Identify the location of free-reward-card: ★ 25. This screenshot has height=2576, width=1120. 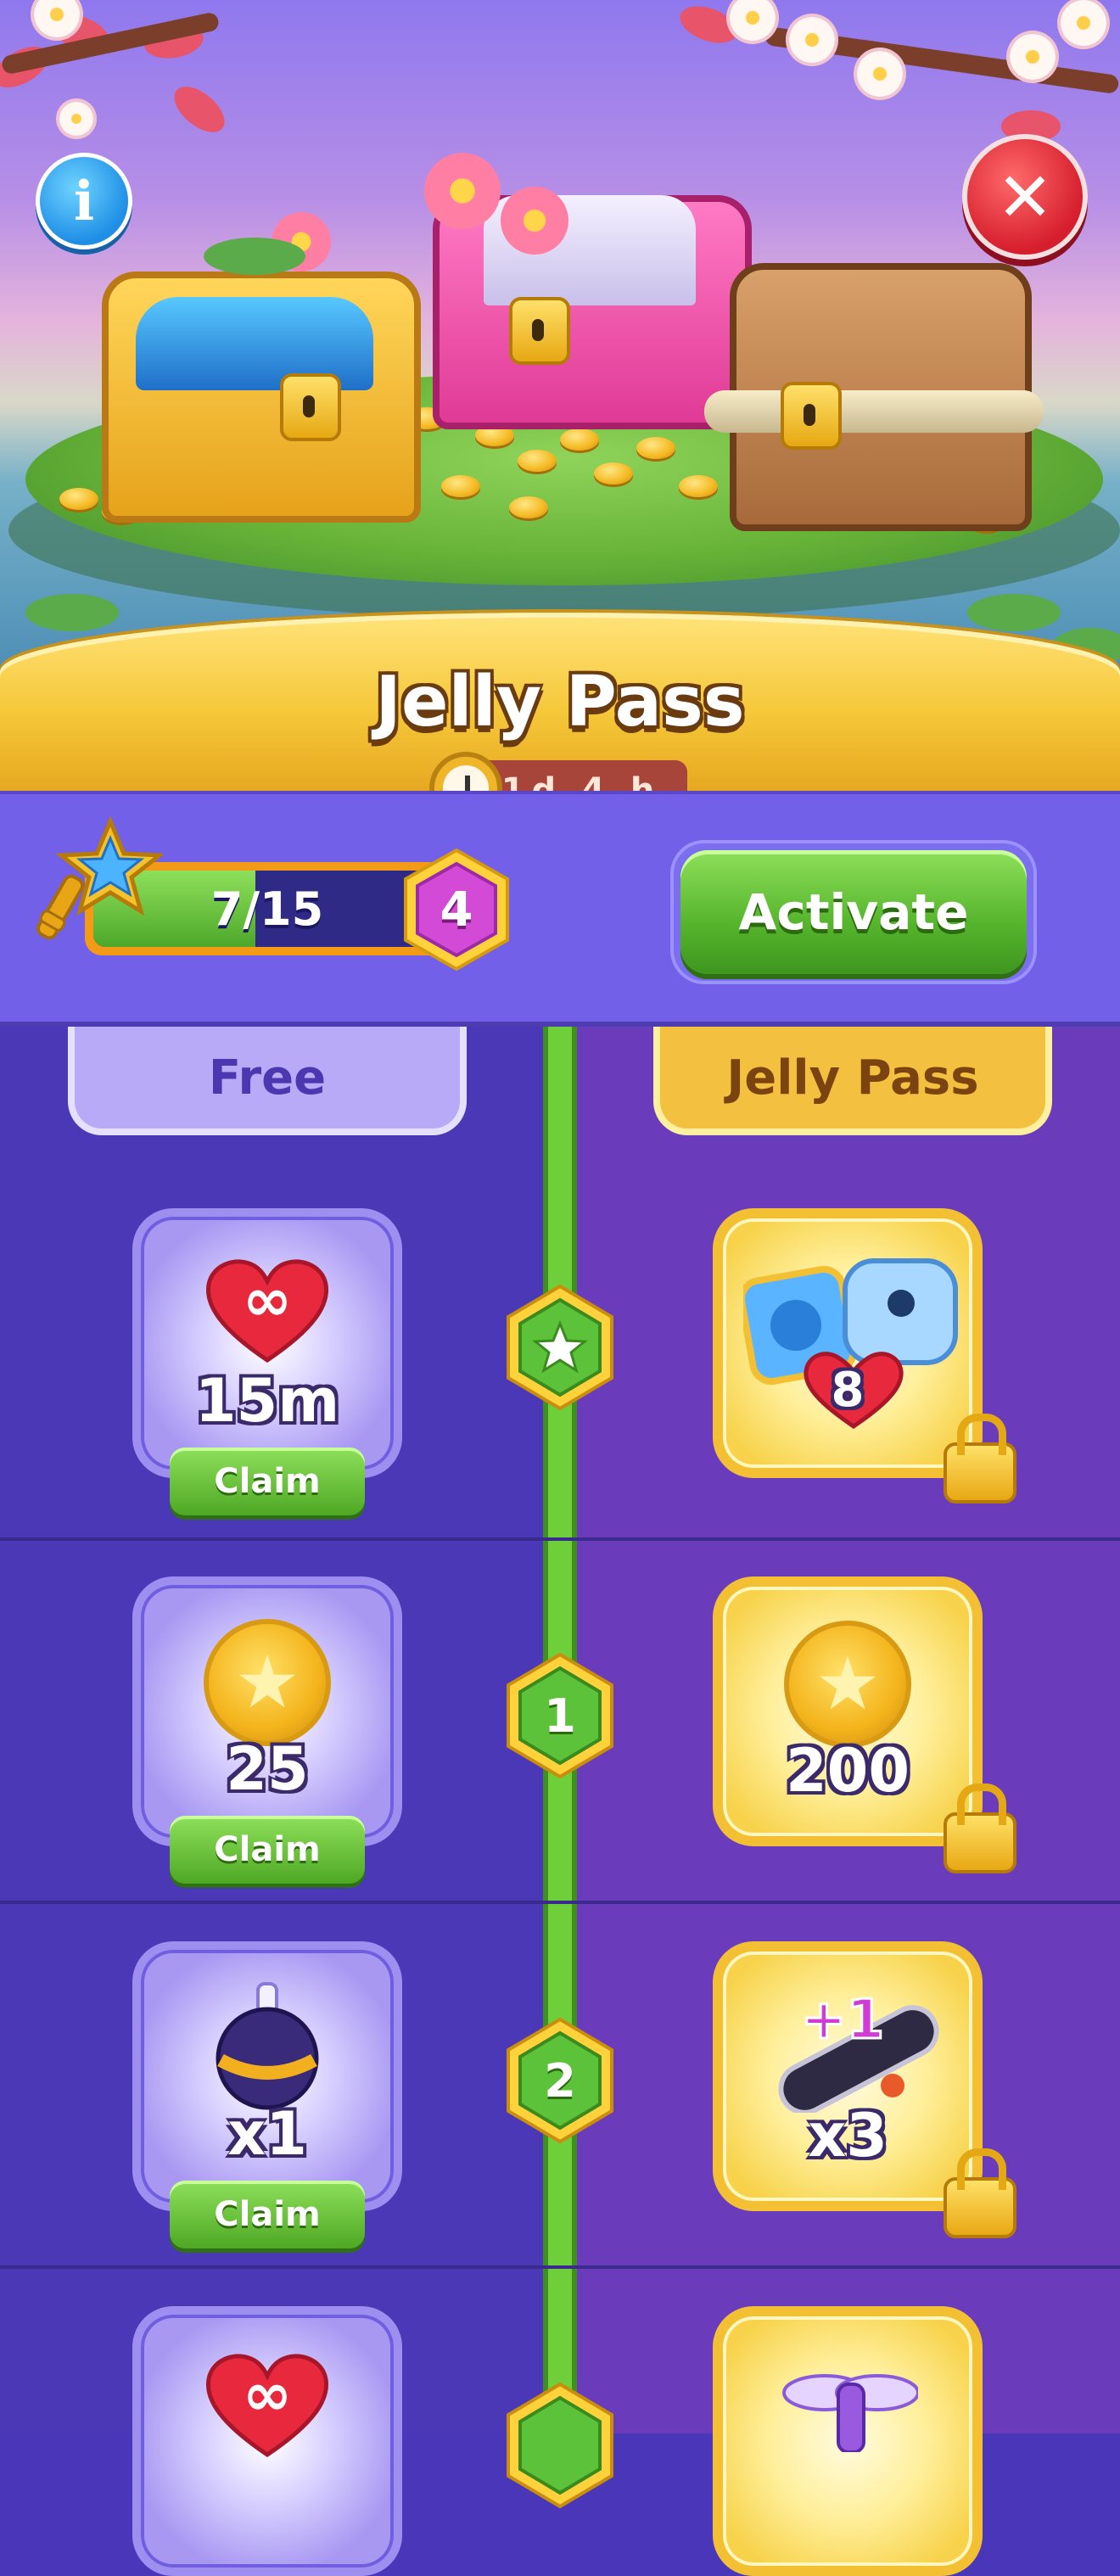
(267, 1711).